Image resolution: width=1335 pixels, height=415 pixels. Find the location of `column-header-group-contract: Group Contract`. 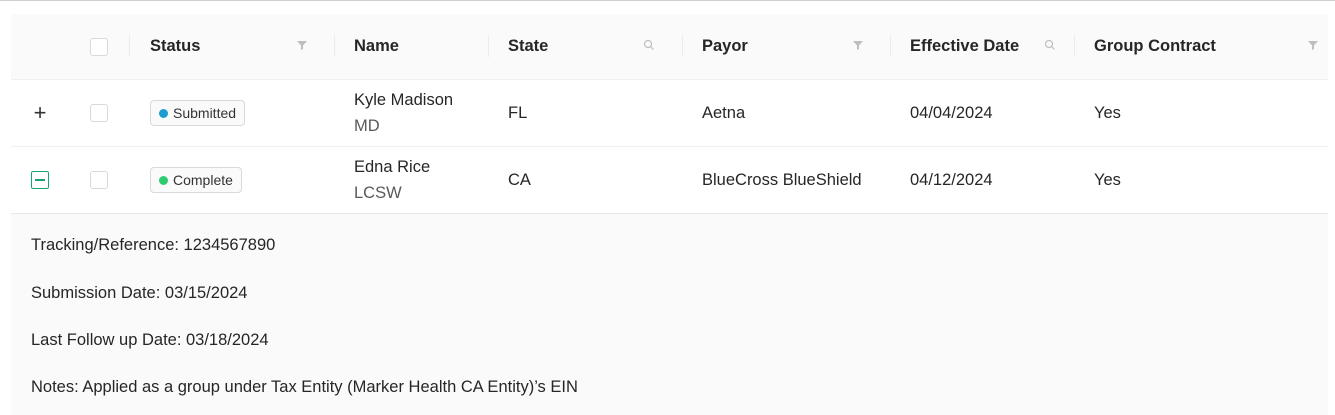

column-header-group-contract: Group Contract is located at coordinates (1155, 46).